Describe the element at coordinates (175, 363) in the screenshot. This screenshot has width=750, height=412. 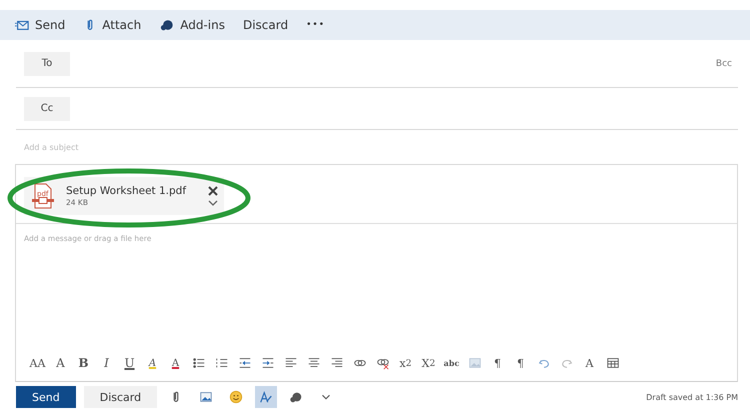
I see `font-color-button: A` at that location.